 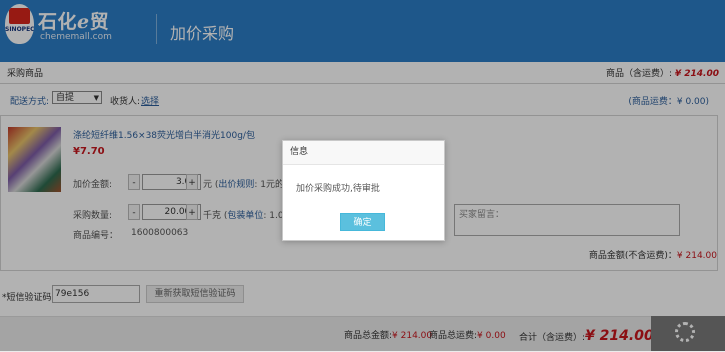 I want to click on confirm-button: 确定, so click(x=362, y=222).